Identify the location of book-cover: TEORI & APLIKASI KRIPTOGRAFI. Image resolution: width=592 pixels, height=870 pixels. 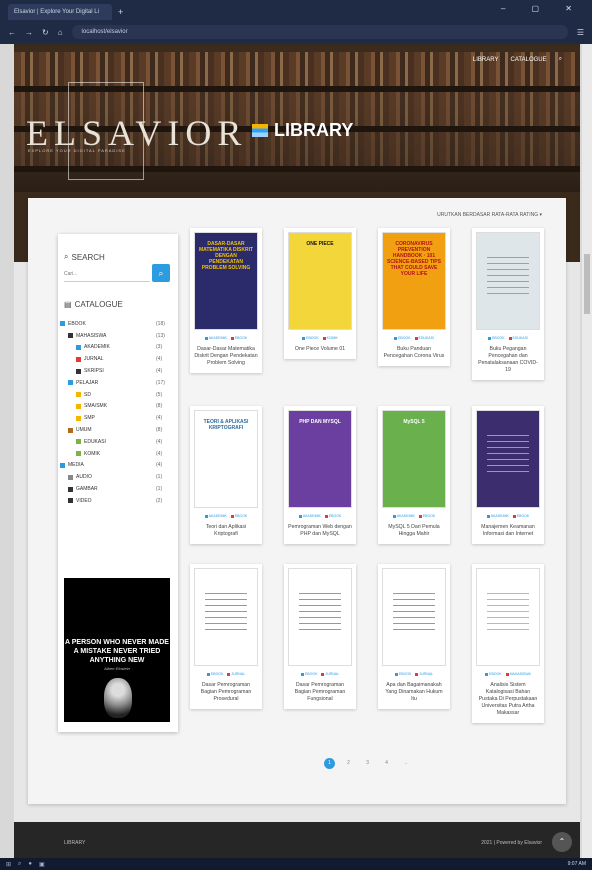
(226, 459).